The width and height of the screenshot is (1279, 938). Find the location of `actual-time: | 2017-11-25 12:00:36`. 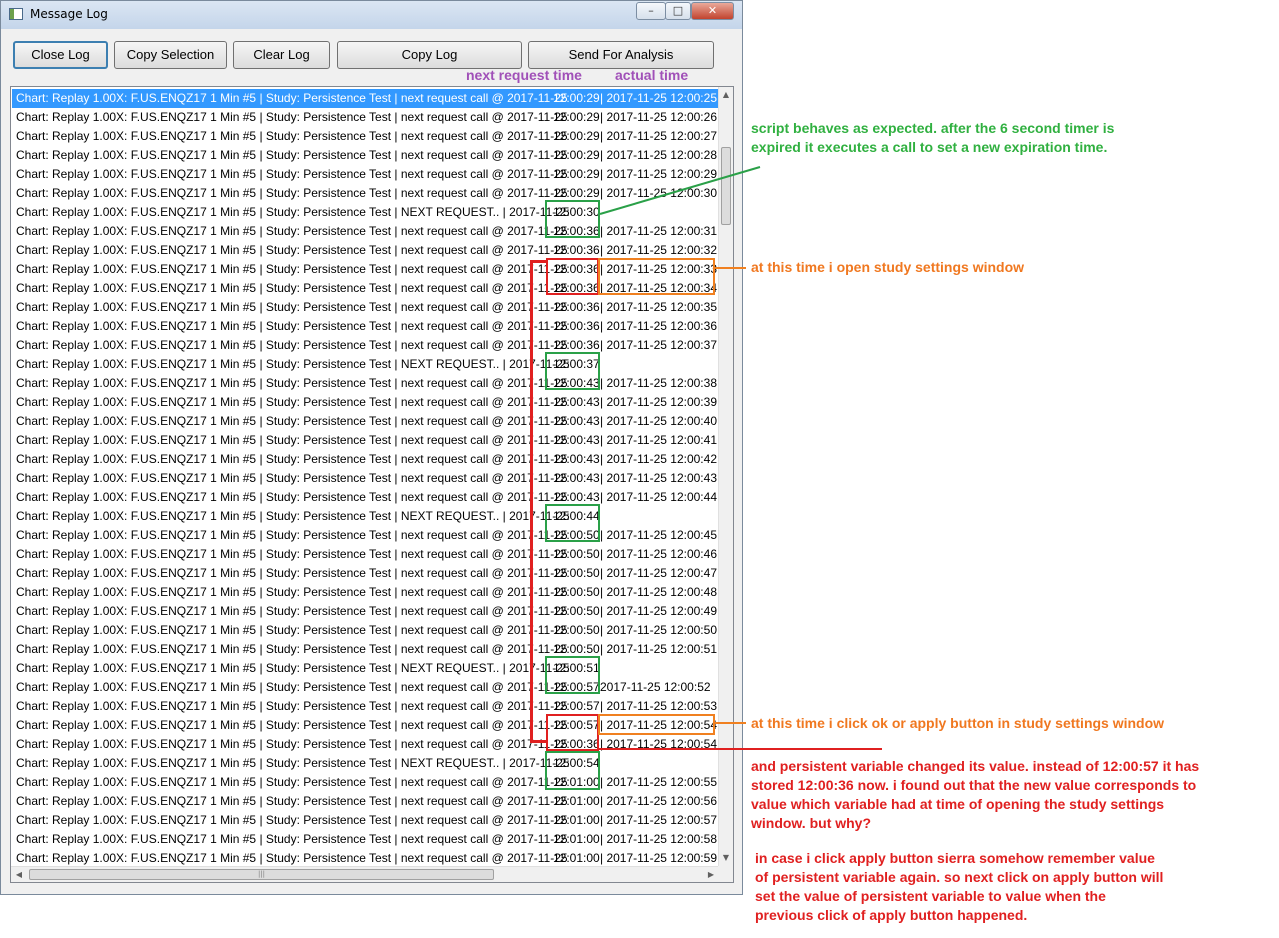

actual-time: | 2017-11-25 12:00:36 is located at coordinates (658, 326).